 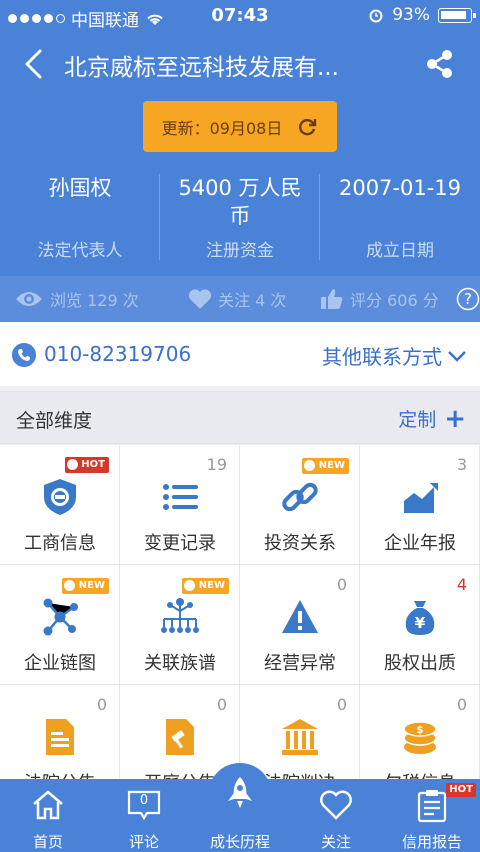 I want to click on tile-label: 工商信息, so click(x=60, y=543).